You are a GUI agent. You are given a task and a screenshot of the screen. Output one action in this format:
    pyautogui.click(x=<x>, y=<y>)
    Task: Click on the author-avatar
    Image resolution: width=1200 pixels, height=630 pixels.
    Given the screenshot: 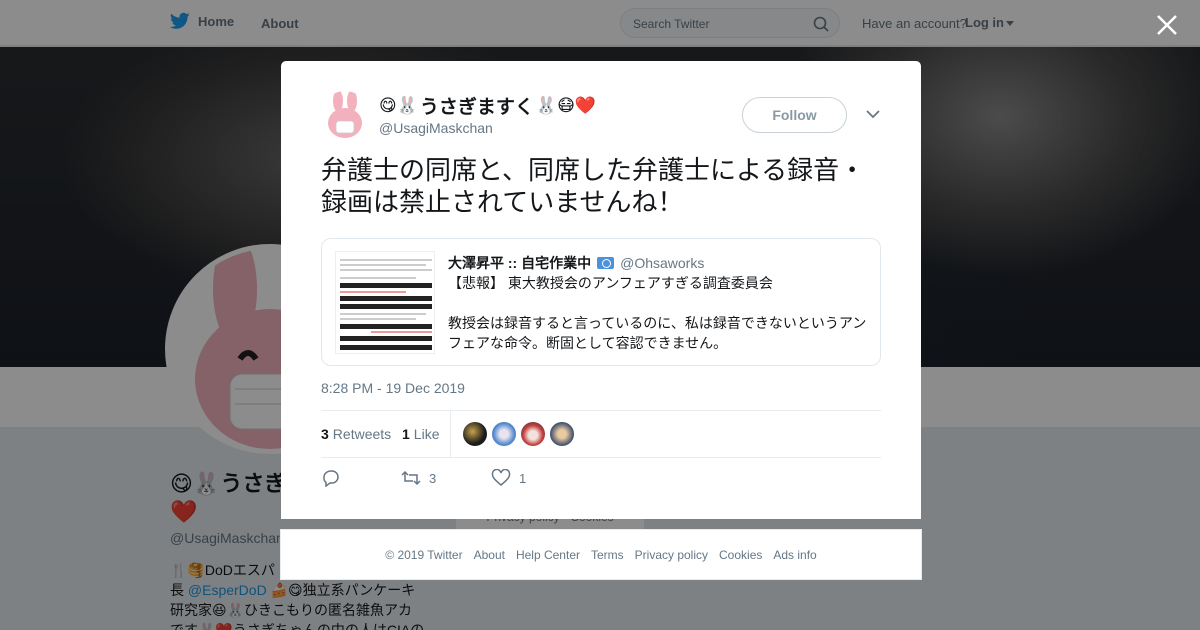 What is the action you would take?
    pyautogui.click(x=345, y=115)
    